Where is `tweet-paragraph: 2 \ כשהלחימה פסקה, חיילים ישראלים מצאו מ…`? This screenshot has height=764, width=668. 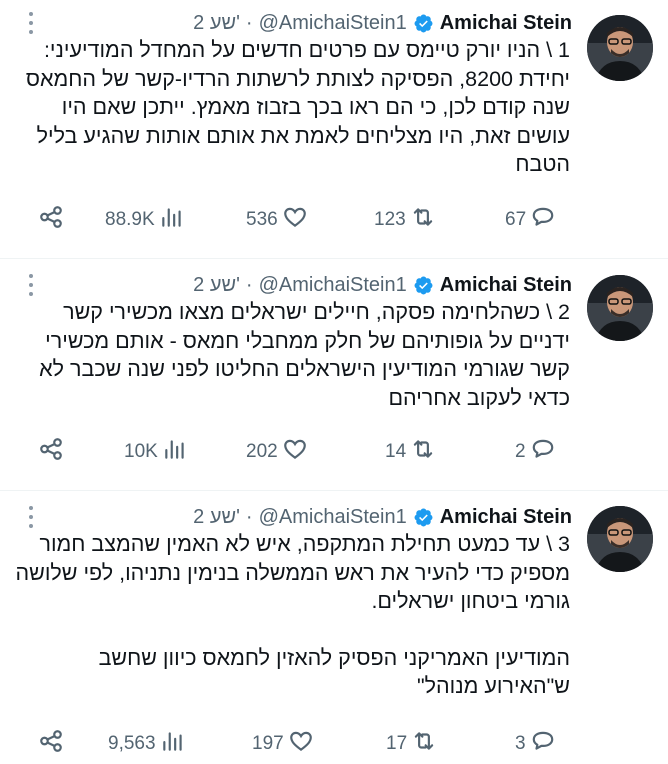 tweet-paragraph: 2 \ כשהלחימה פסקה, חיילים ישראלים מצאו מ… is located at coordinates (304, 355).